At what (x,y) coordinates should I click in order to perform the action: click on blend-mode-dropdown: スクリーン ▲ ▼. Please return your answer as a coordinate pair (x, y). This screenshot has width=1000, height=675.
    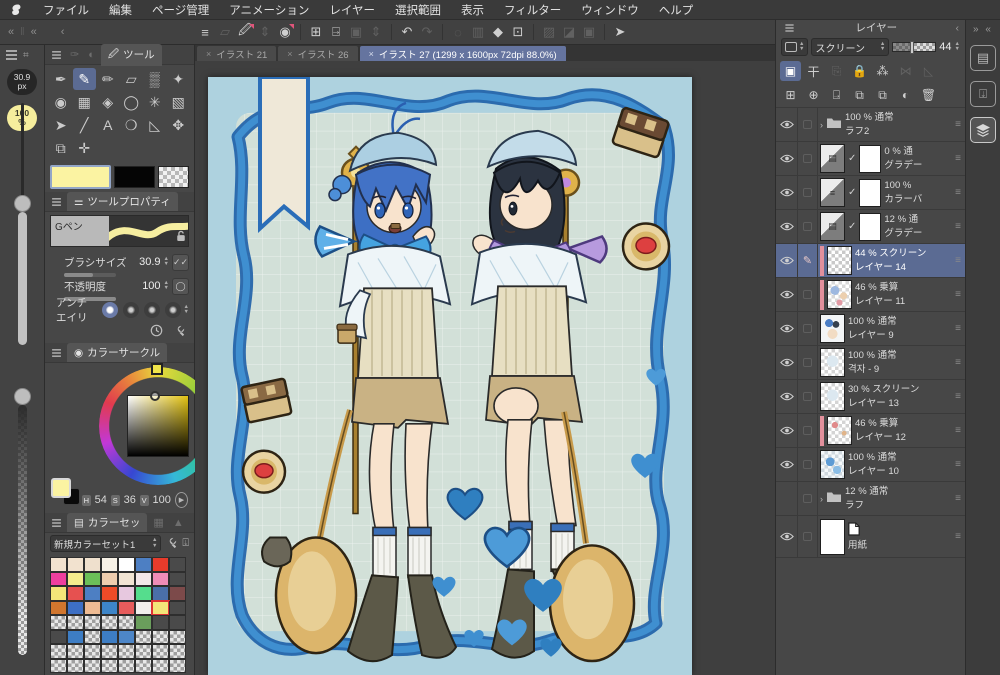
    Looking at the image, I should click on (850, 47).